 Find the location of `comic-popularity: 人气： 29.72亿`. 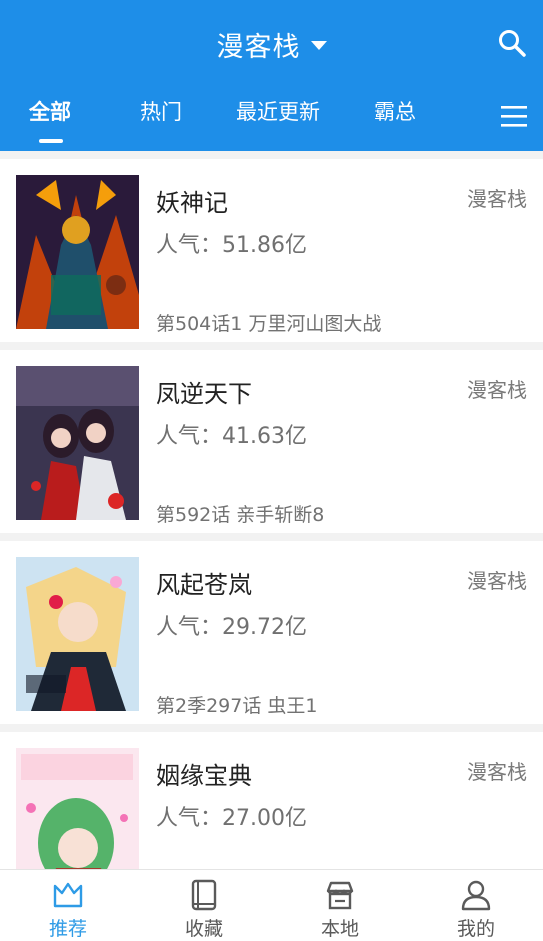

comic-popularity: 人气： 29.72亿 is located at coordinates (231, 625).